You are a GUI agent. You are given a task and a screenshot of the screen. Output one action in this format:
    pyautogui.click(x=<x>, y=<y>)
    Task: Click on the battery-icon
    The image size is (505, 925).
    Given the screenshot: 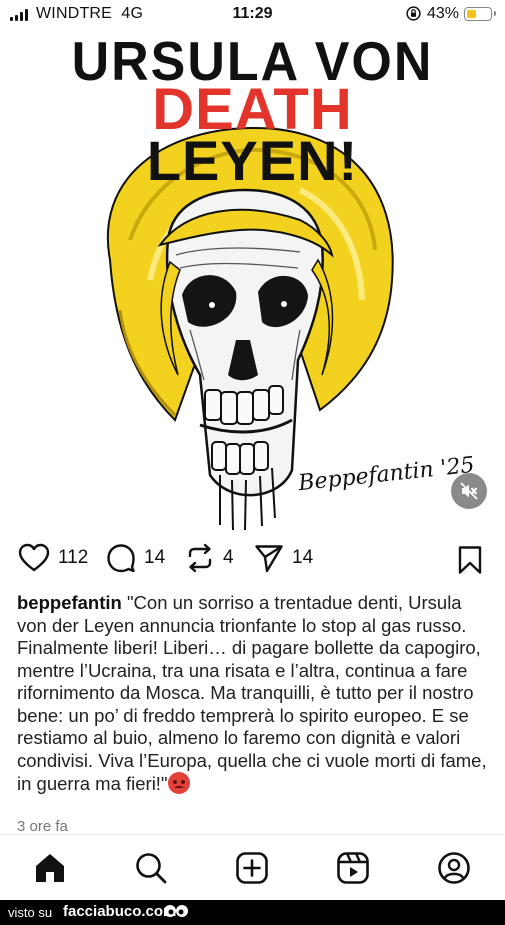 What is the action you would take?
    pyautogui.click(x=480, y=14)
    